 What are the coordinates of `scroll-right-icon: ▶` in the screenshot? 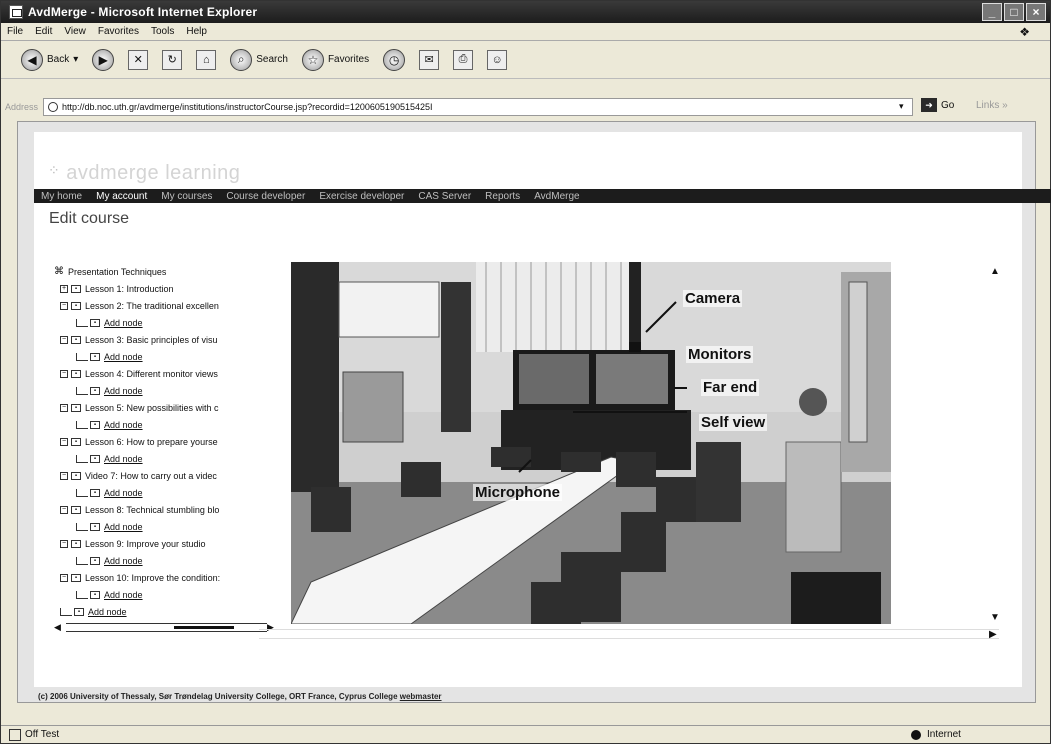 It's located at (993, 634).